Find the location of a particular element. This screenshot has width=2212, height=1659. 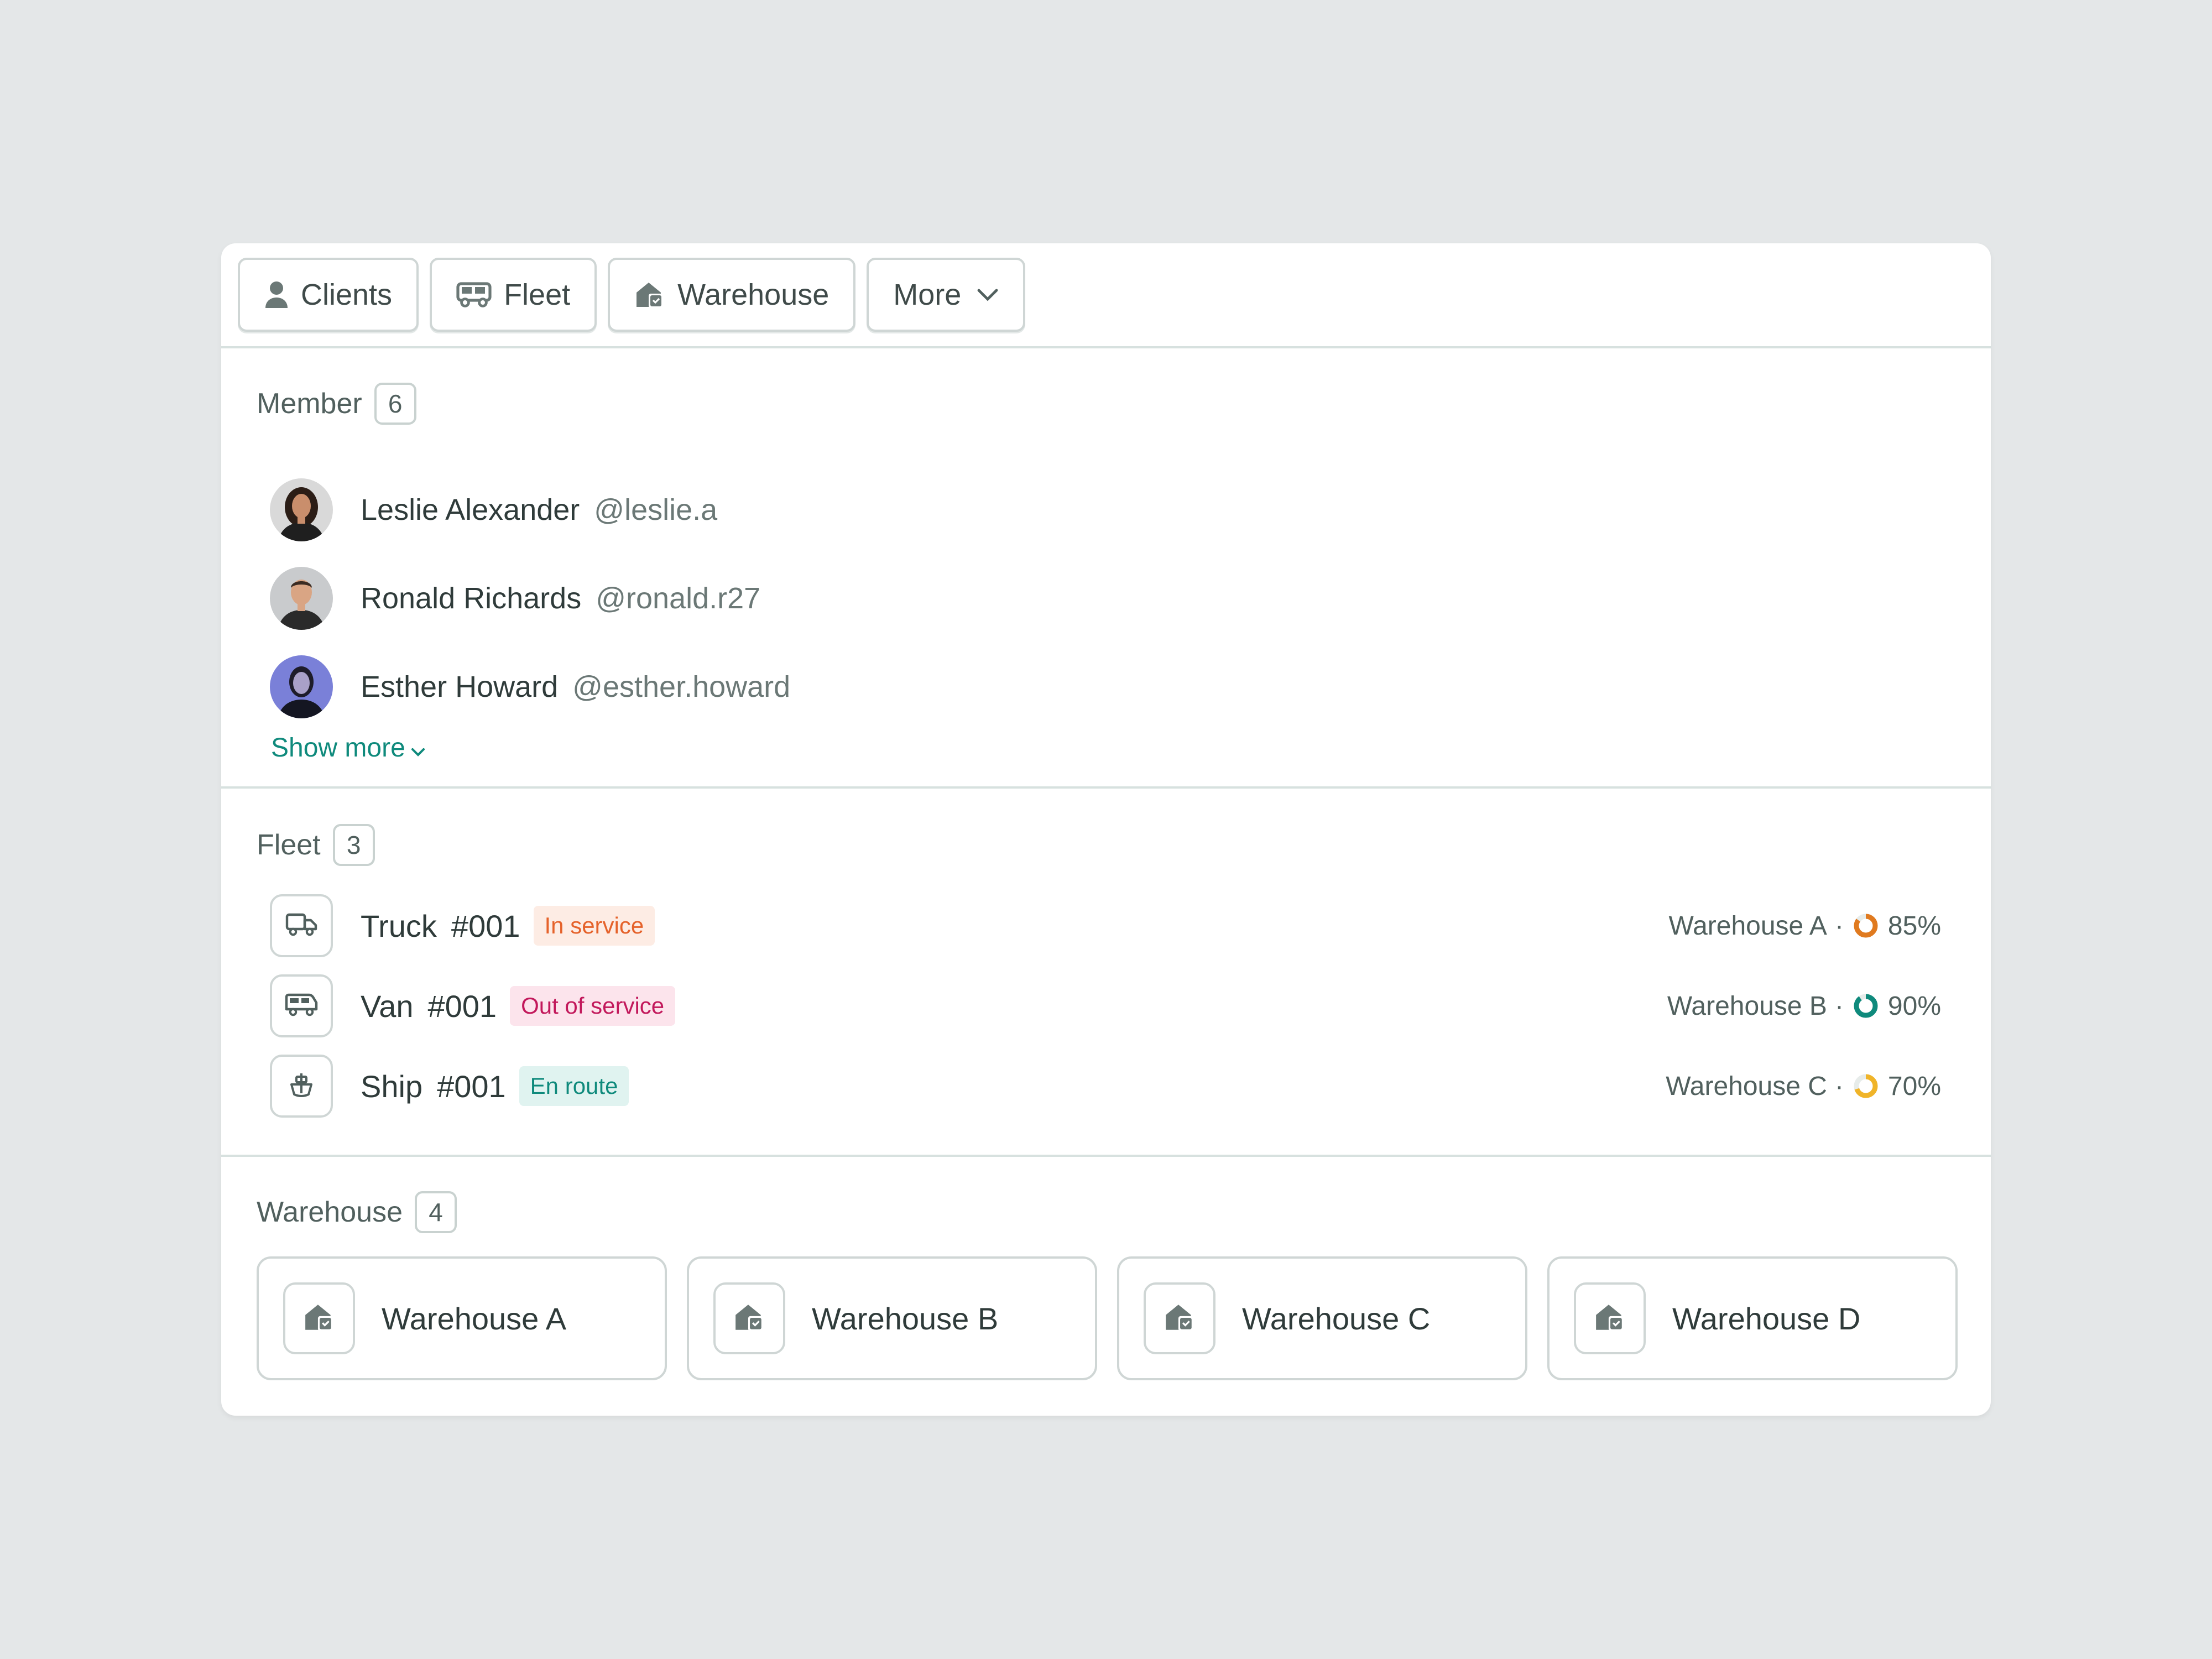

tab-label: More is located at coordinates (928, 295).